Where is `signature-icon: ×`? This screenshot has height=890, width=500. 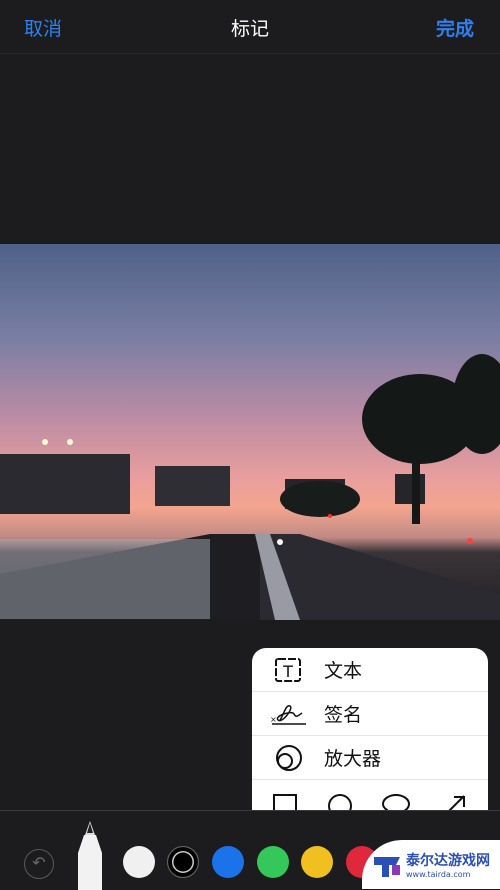 signature-icon: × is located at coordinates (288, 714).